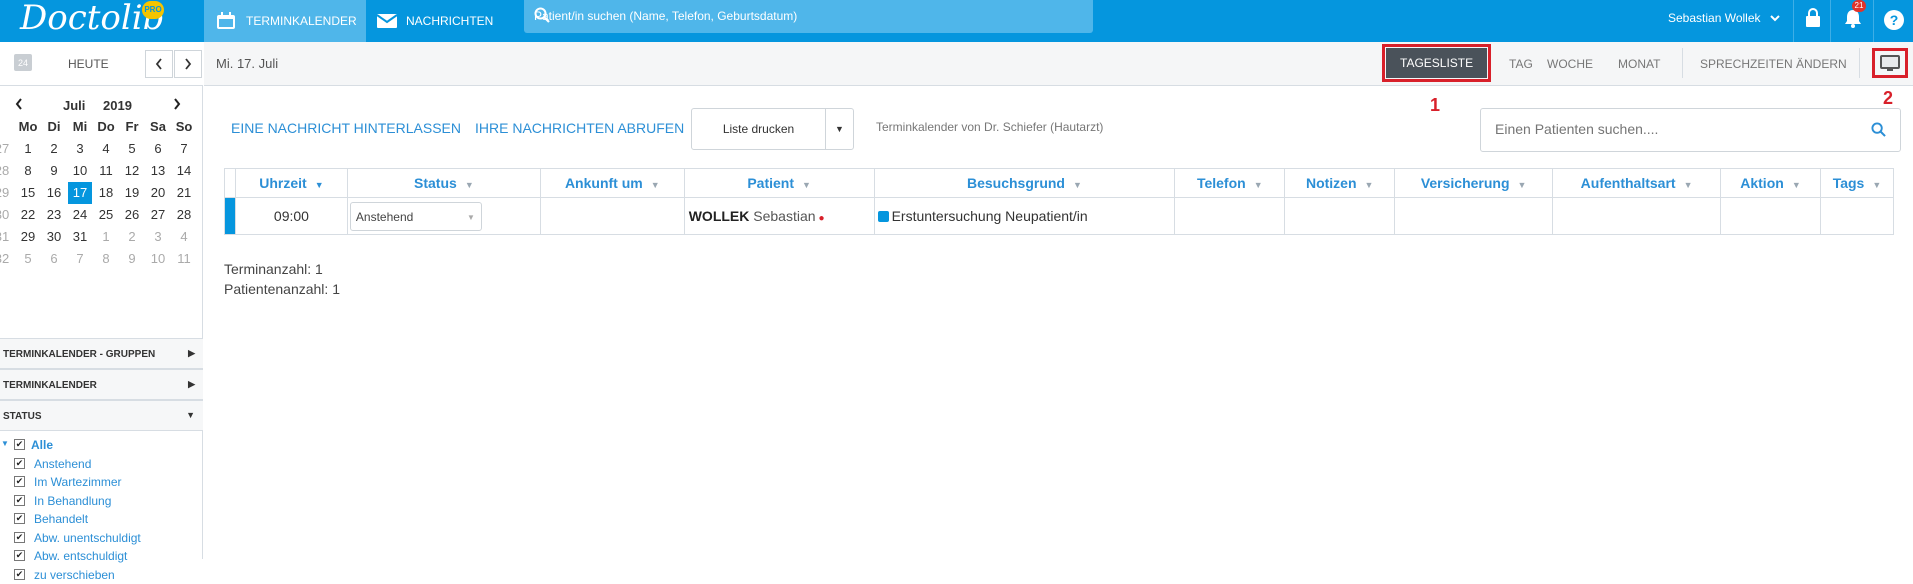 This screenshot has width=1913, height=584. I want to click on patient-search-input, so click(1675, 129).